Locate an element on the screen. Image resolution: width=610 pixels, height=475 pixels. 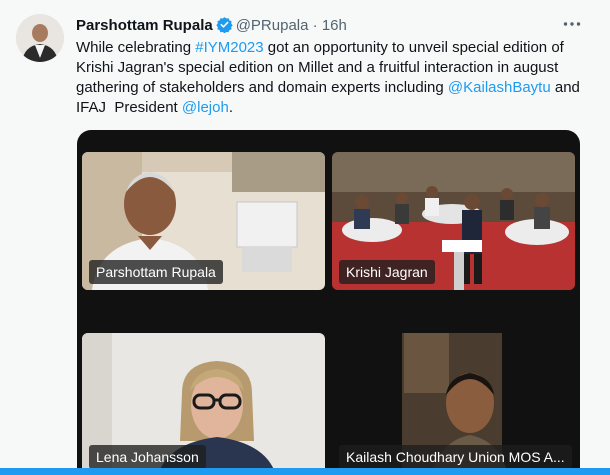
tweet-header: Parshottam Rupala @PRupala · 16h is located at coordinates (336, 26).